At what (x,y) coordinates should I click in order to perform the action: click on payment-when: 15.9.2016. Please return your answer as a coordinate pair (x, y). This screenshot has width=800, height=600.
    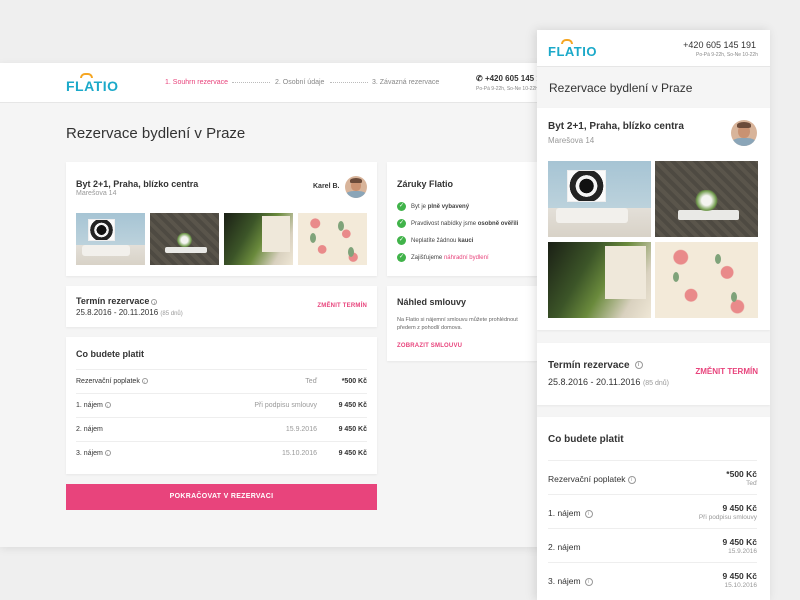
    Looking at the image, I should click on (742, 551).